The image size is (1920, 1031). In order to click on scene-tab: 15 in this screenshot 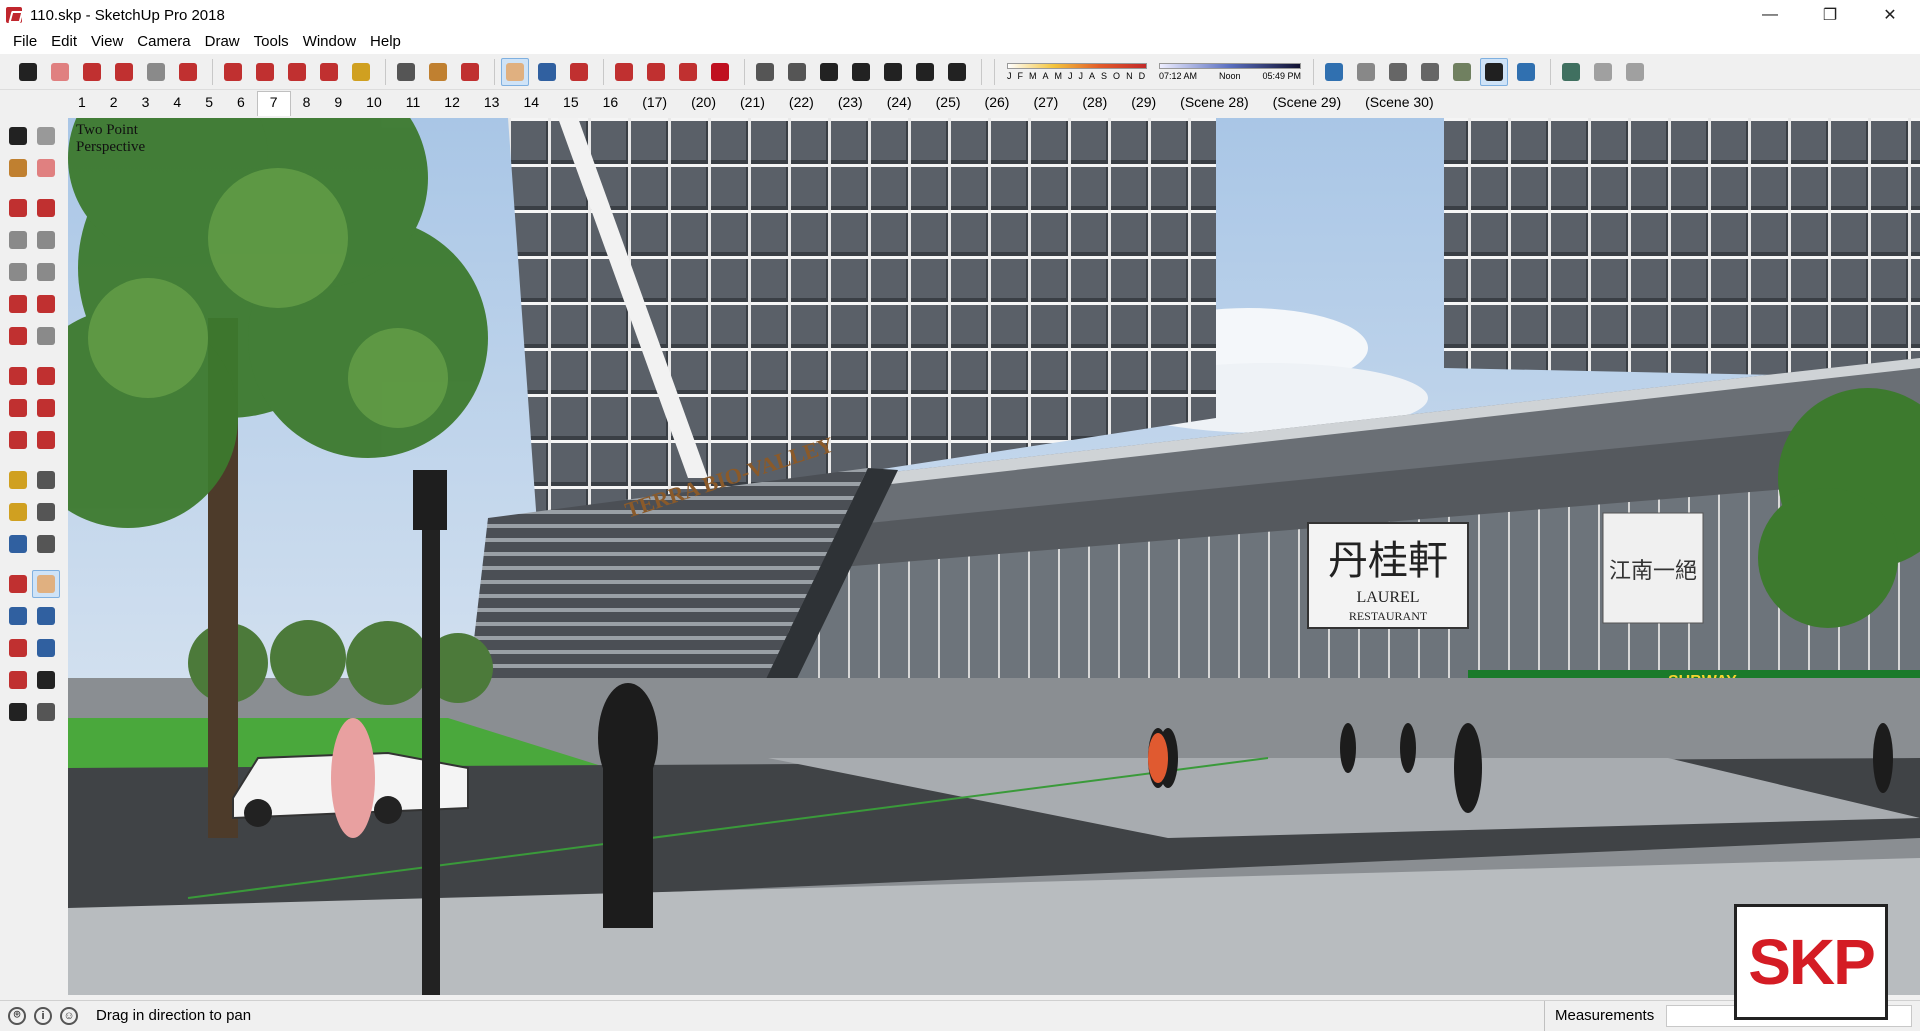, I will do `click(571, 104)`.